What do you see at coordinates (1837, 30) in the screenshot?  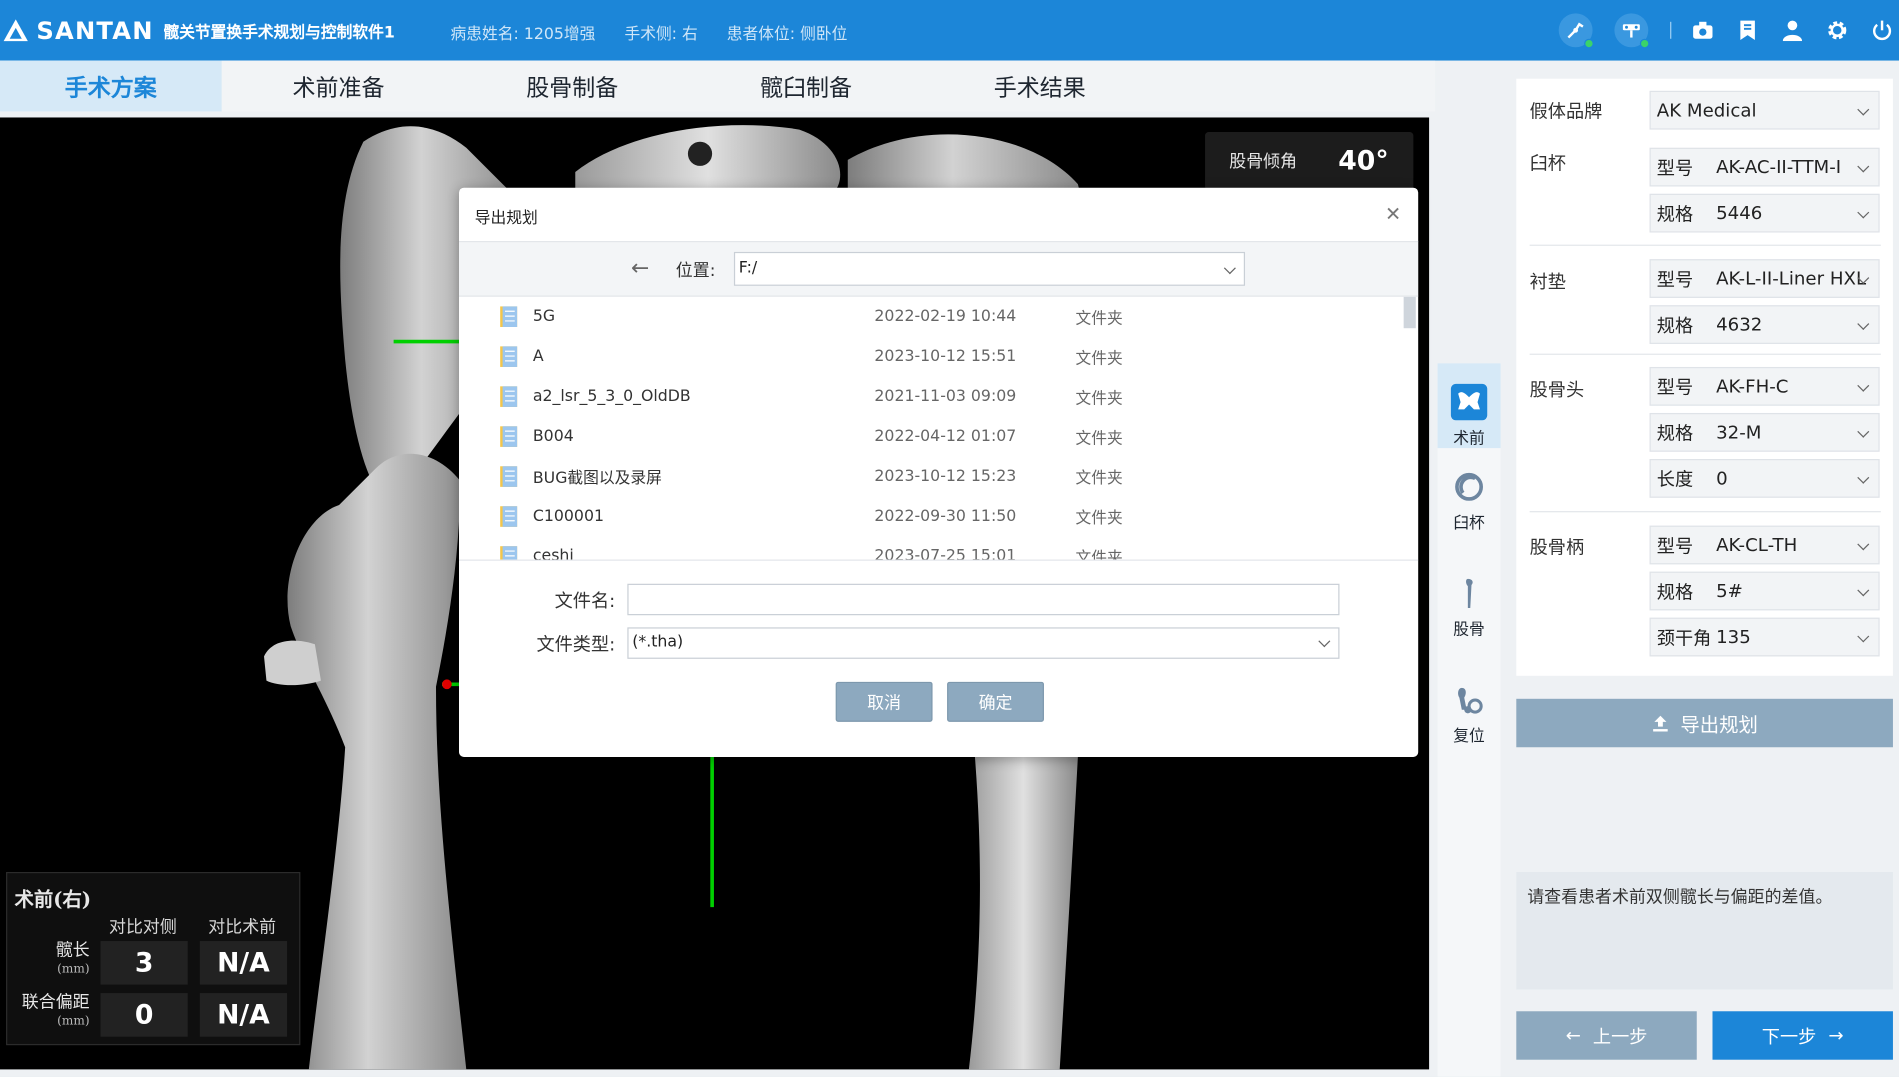 I see `settings-gear-icon` at bounding box center [1837, 30].